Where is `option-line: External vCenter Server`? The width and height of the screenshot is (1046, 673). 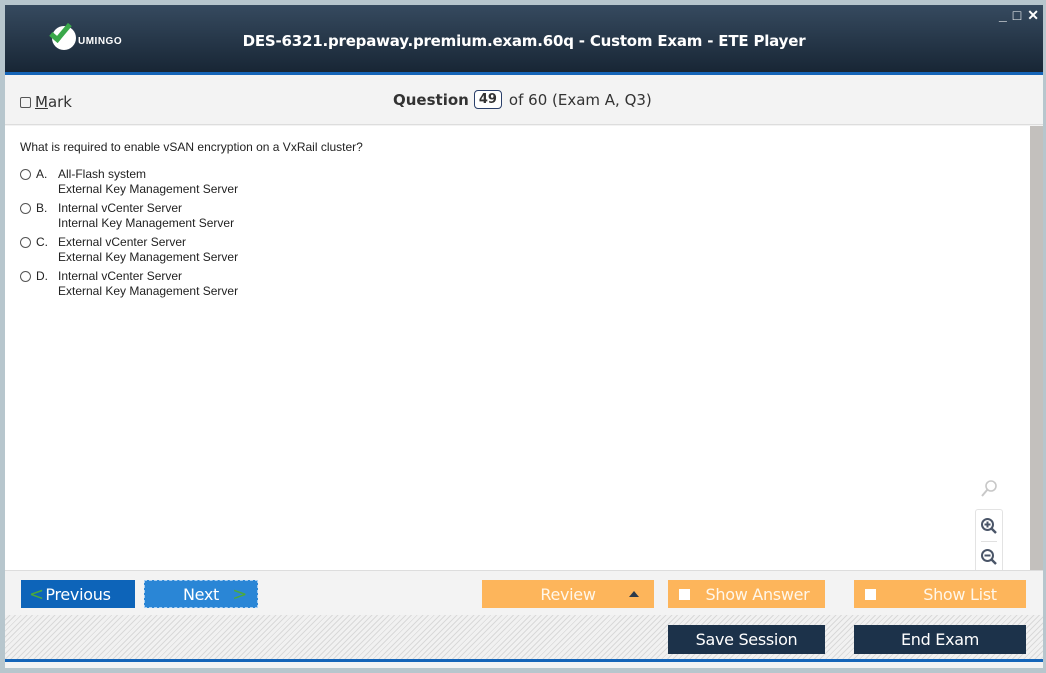 option-line: External vCenter Server is located at coordinates (122, 242).